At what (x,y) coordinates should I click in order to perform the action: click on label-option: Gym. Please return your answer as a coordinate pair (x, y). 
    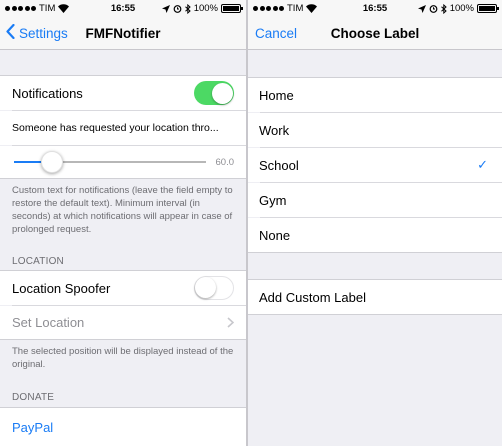
    Looking at the image, I should click on (375, 200).